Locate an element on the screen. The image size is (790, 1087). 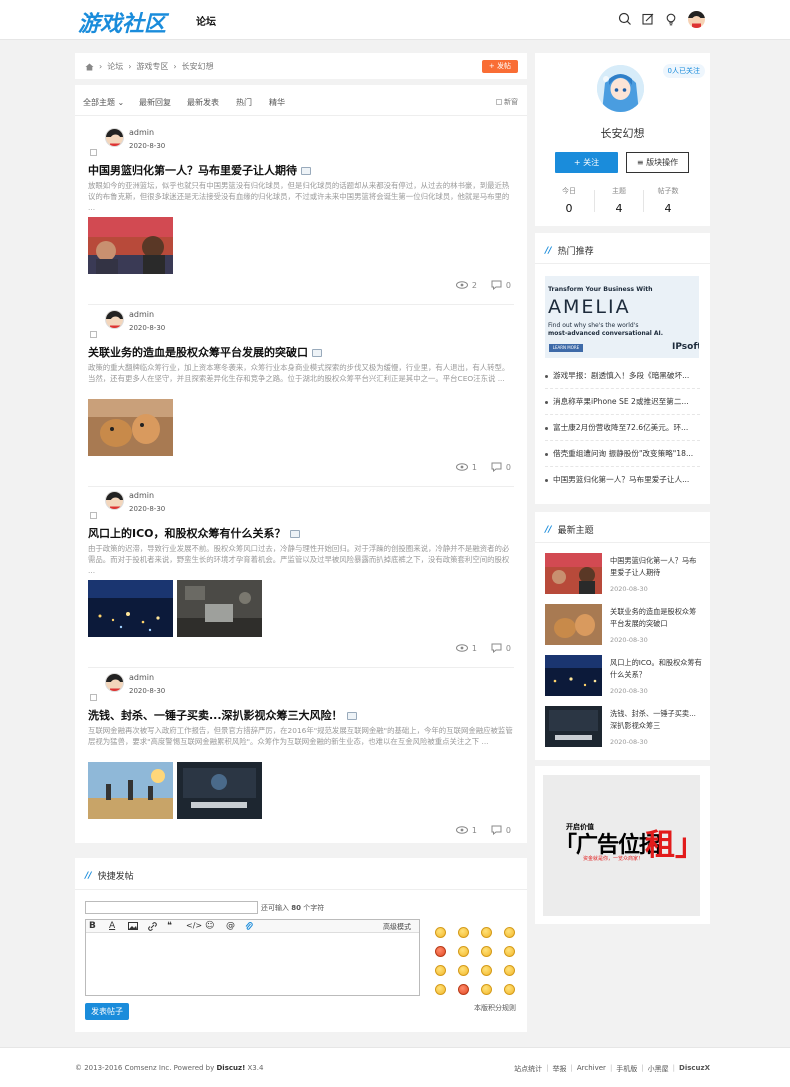
ad-learn-more-button: LEARN MORE is located at coordinates (566, 348).